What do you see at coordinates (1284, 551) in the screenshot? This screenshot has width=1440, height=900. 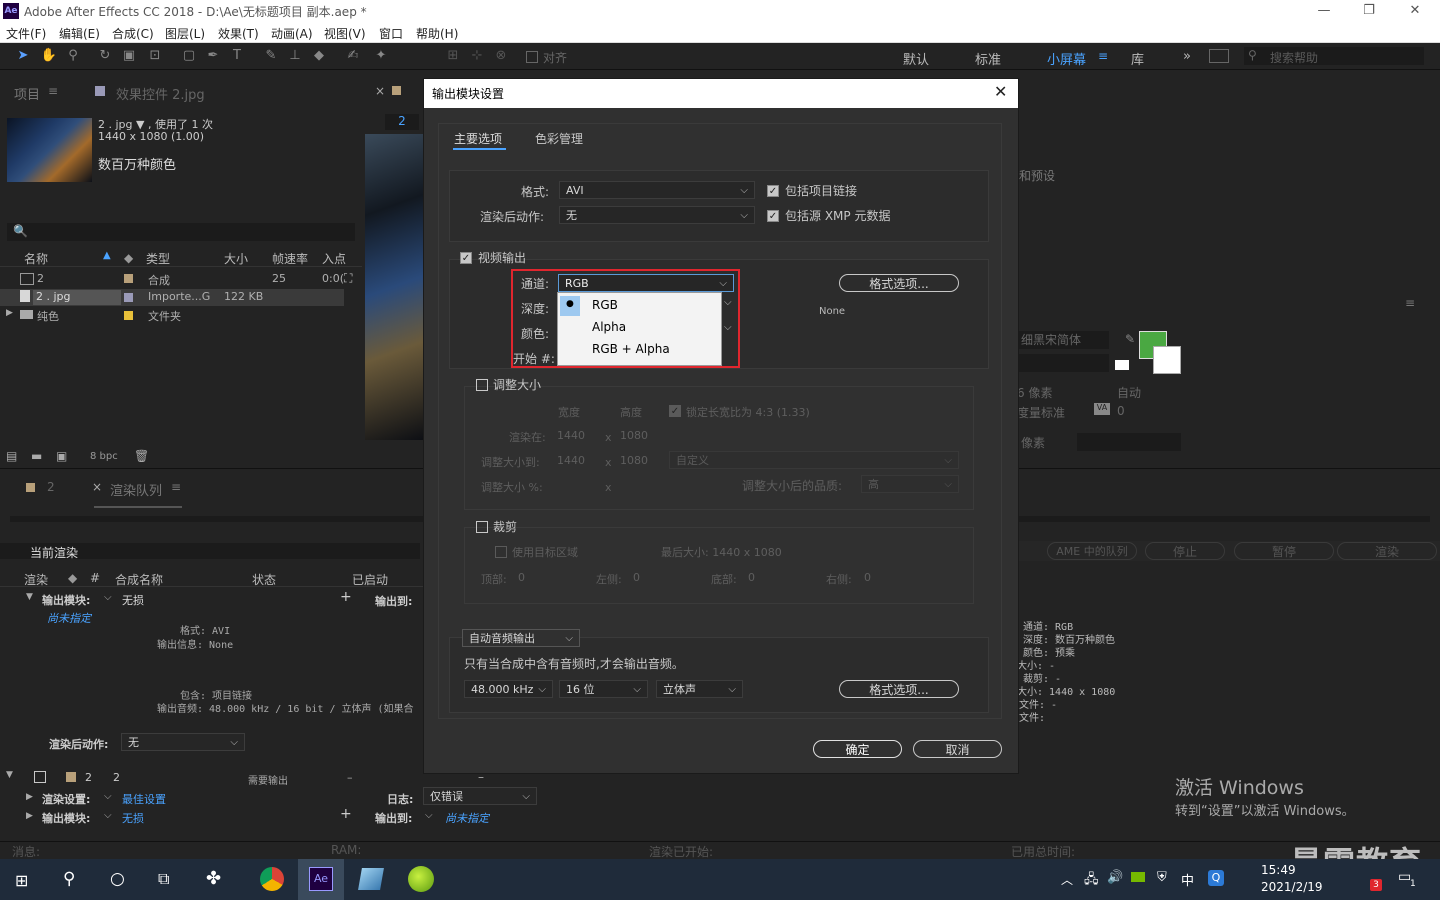 I see `pause-button: 暂停` at bounding box center [1284, 551].